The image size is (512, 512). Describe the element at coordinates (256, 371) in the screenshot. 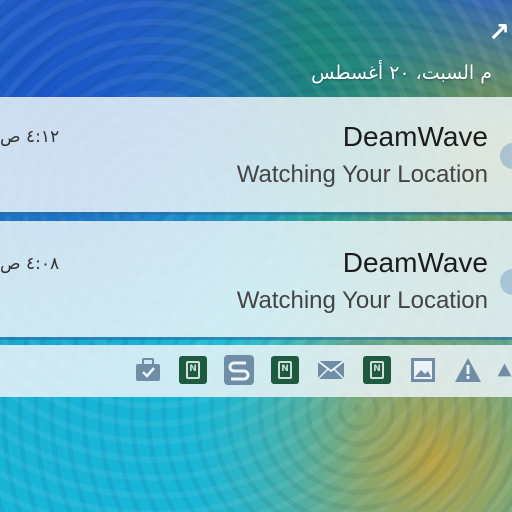

I see `notification-icon-tray: N N N` at that location.